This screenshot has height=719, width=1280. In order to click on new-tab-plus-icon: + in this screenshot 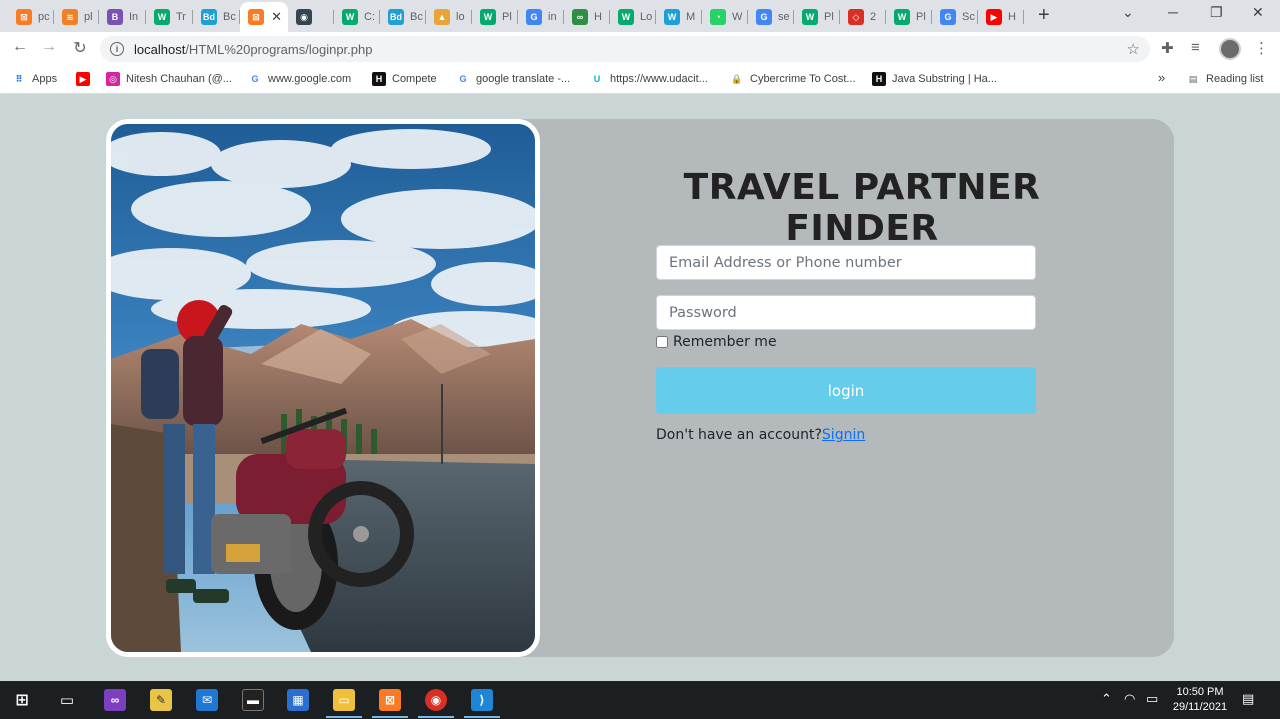, I will do `click(1044, 15)`.